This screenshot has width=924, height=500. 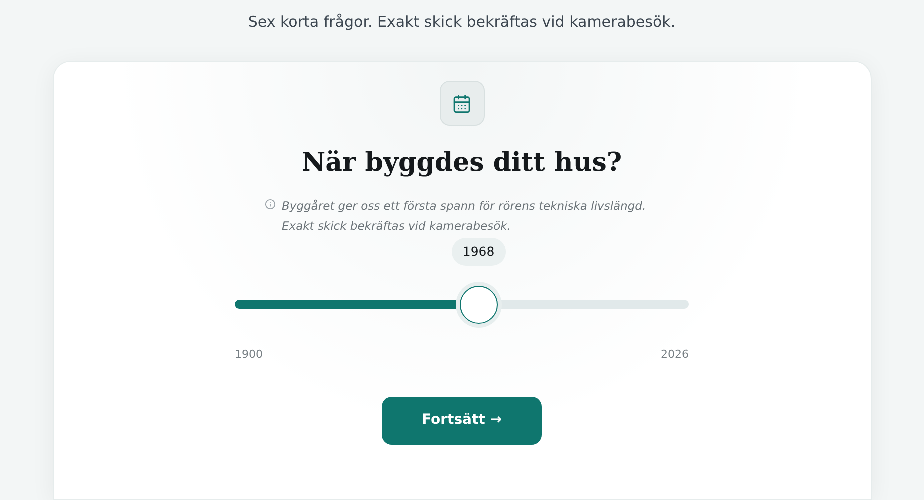 I want to click on info-icon, so click(x=270, y=204).